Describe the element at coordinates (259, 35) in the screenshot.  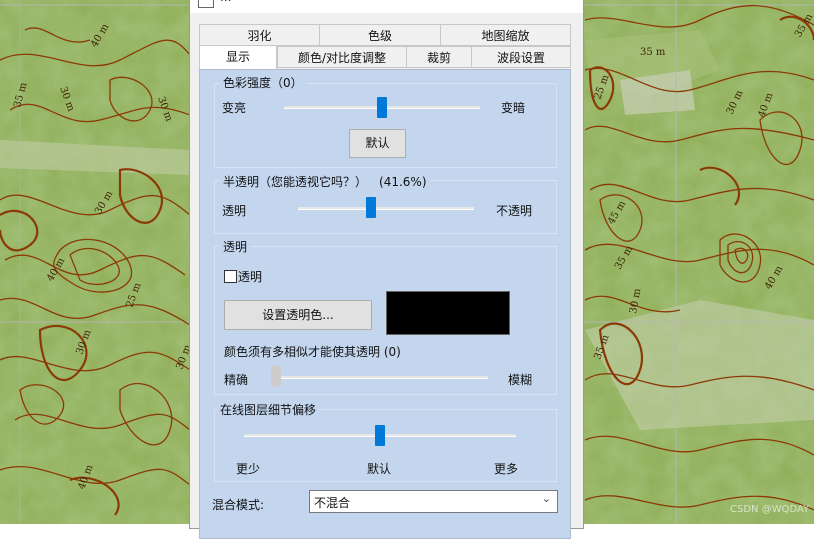
I see `tab-feather: 羽化` at that location.